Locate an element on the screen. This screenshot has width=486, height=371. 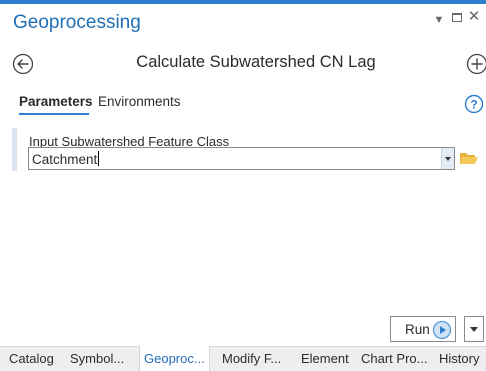
dock-tab-catalog: Catalog is located at coordinates (31, 358).